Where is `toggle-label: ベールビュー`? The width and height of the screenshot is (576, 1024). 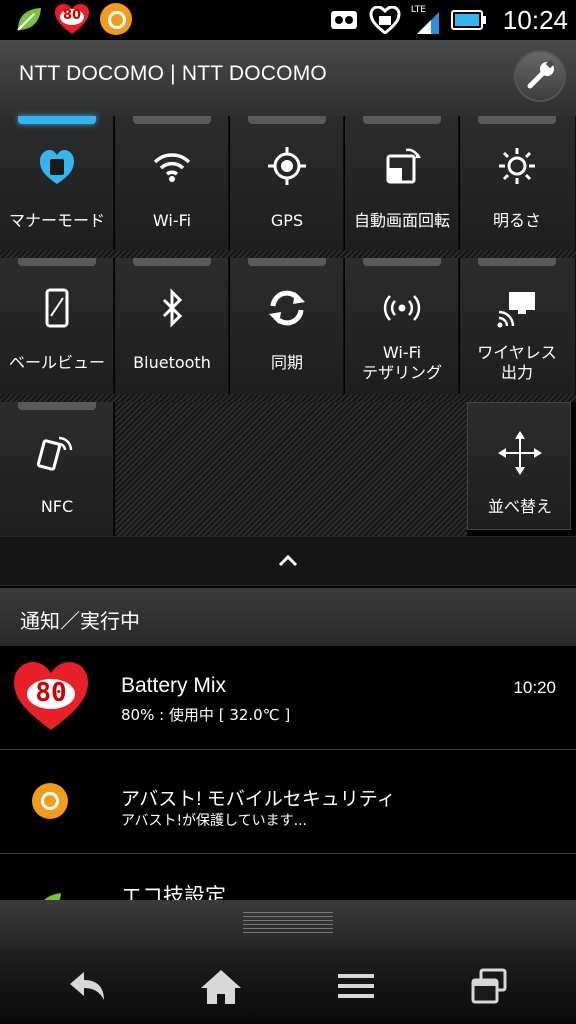 toggle-label: ベールビュー is located at coordinates (56, 362).